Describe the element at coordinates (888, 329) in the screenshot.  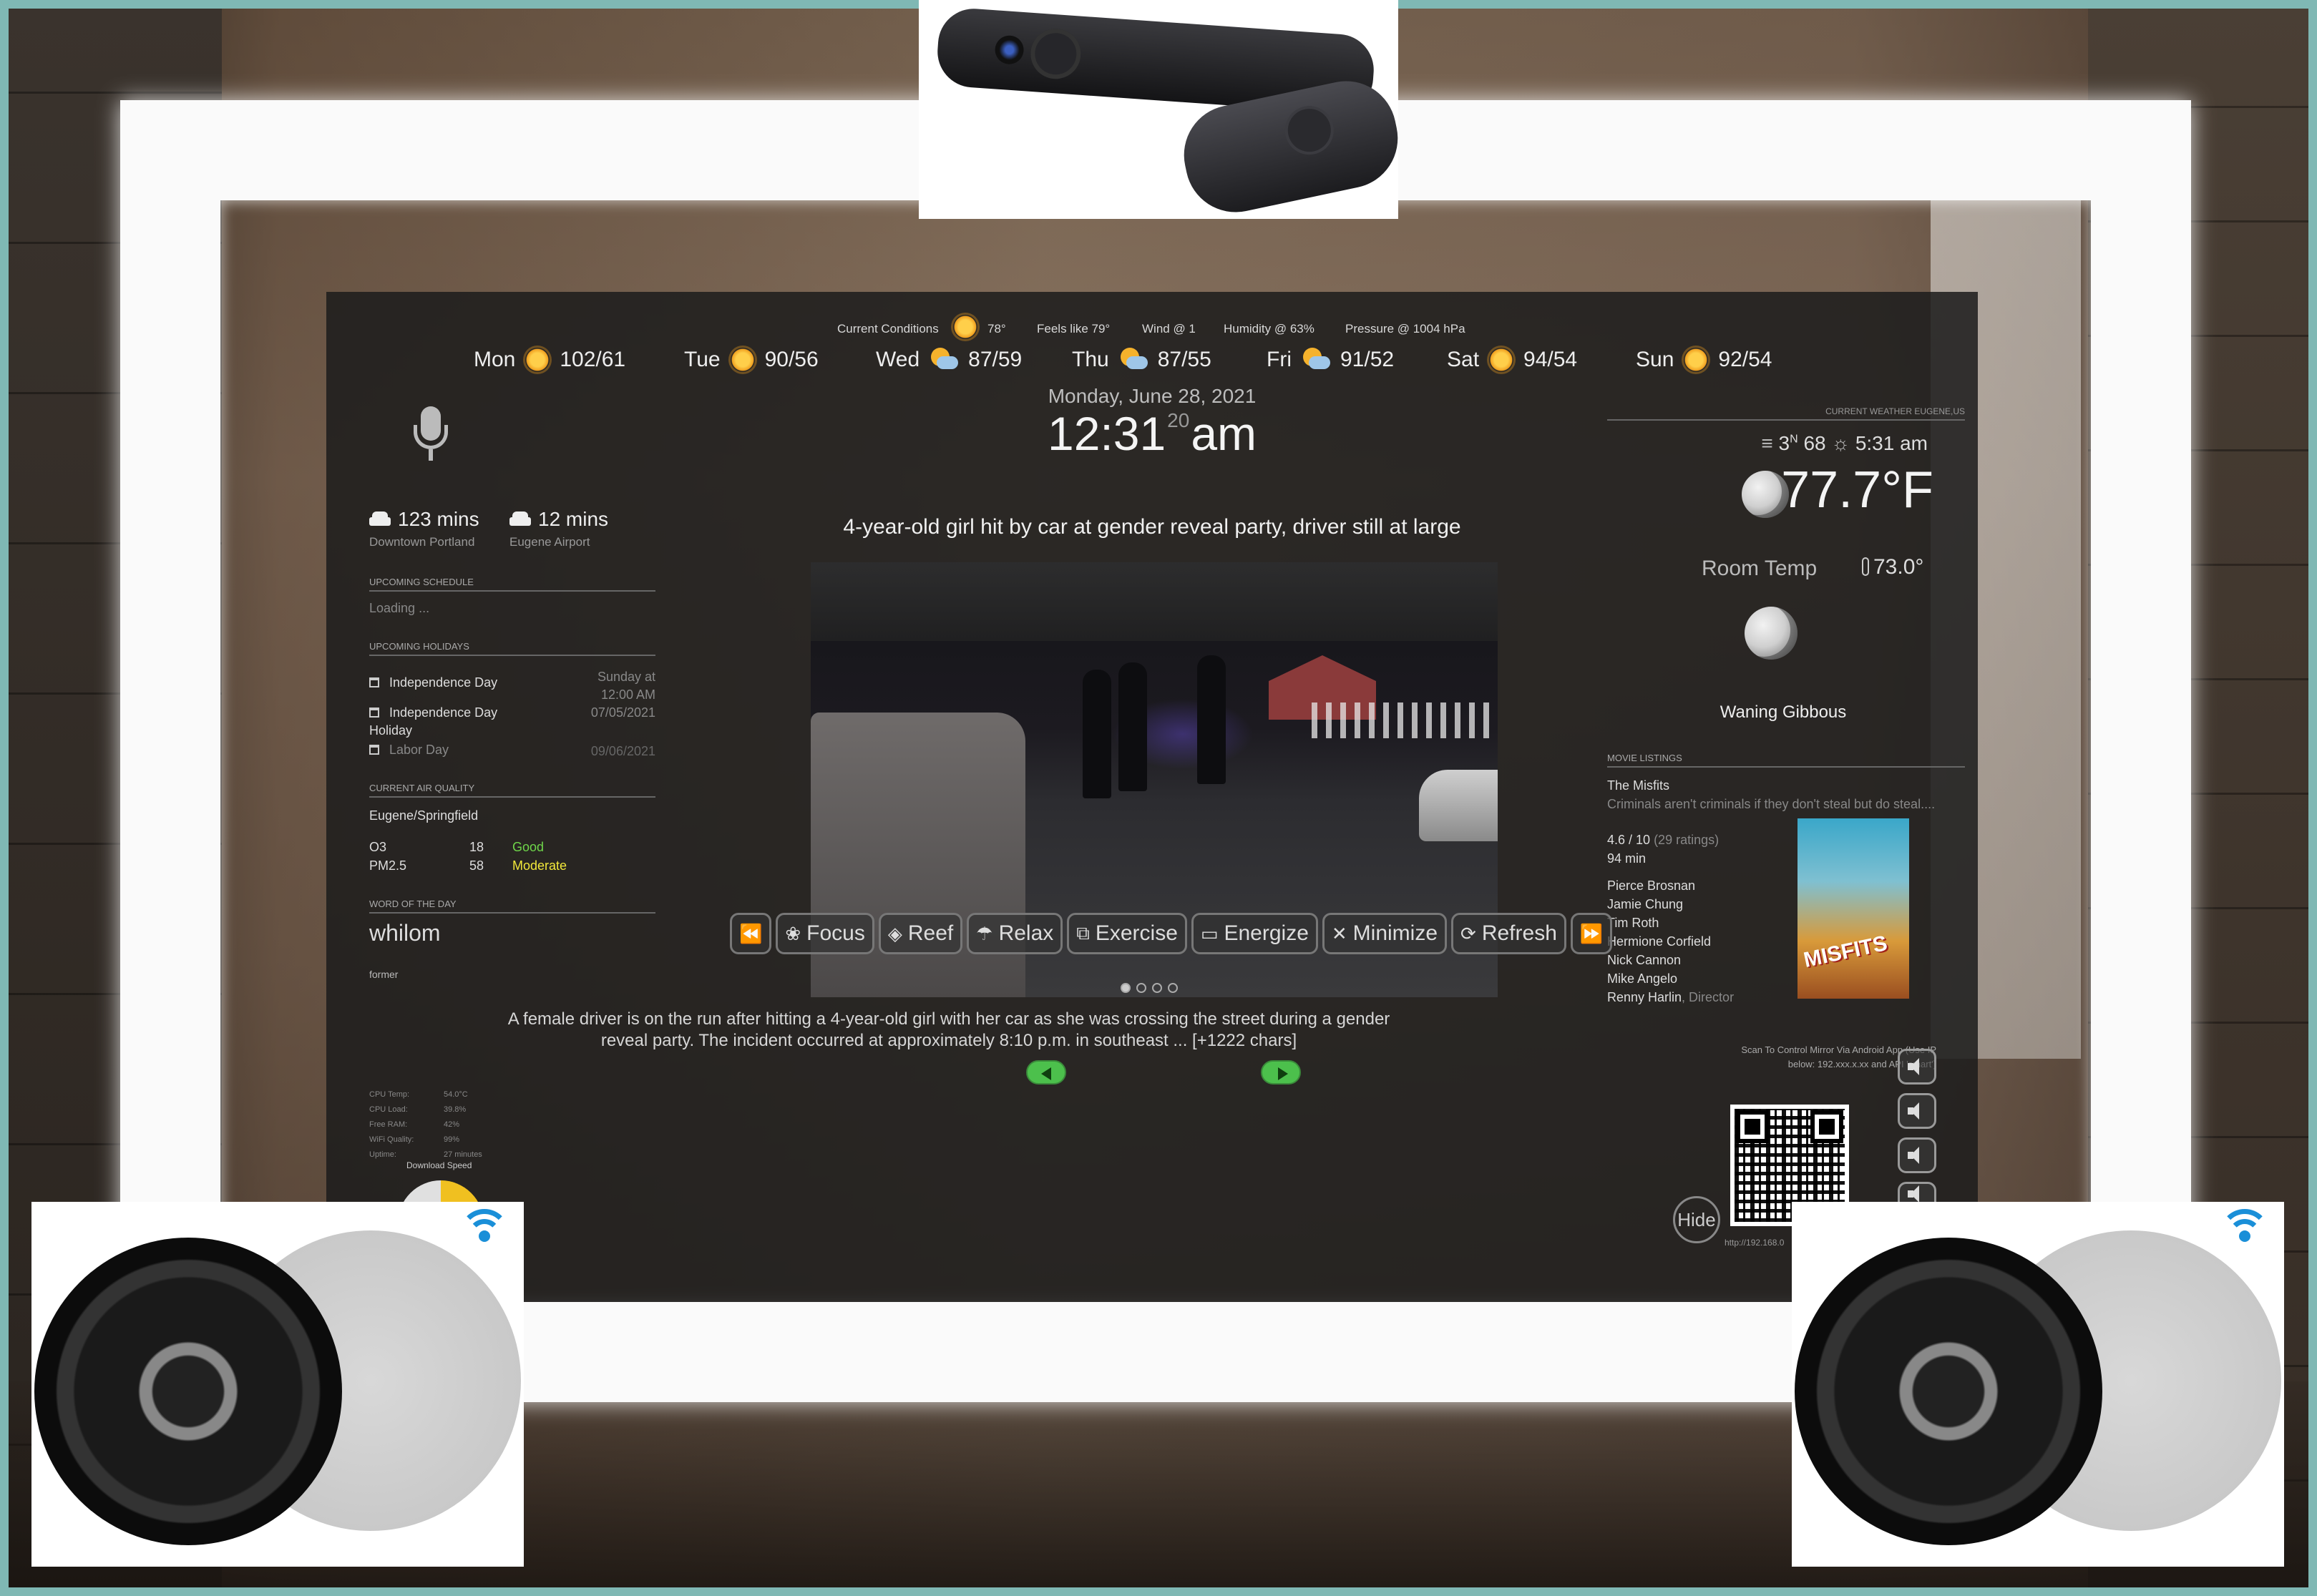
I see `current-conditions: Current Conditions` at that location.